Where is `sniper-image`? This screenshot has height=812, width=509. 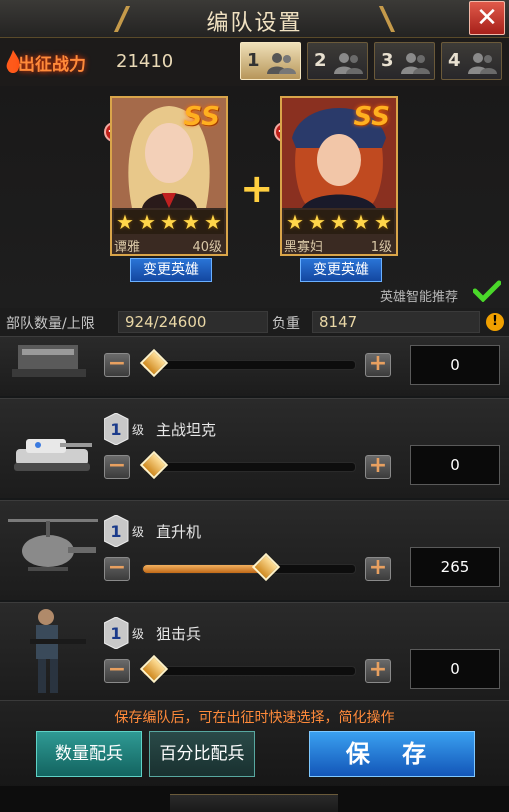
sniper-image is located at coordinates (58, 651).